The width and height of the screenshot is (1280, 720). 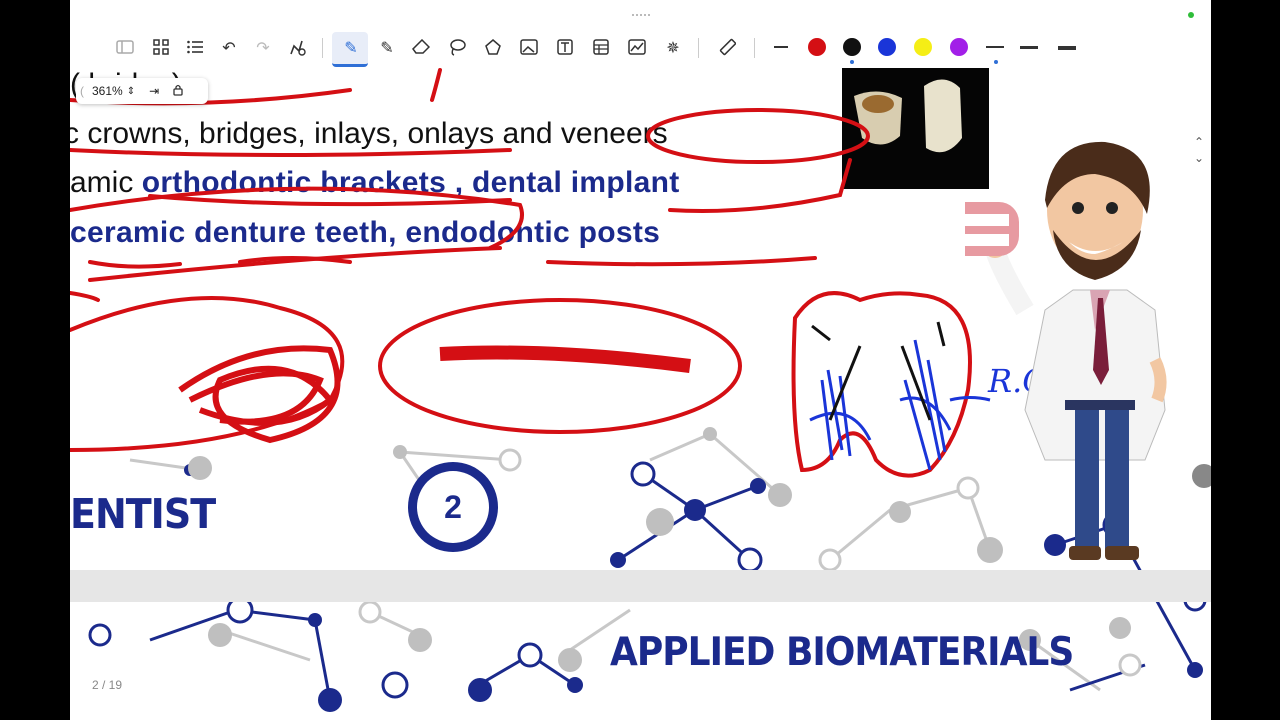 I want to click on stroke-width-thin, so click(x=995, y=47).